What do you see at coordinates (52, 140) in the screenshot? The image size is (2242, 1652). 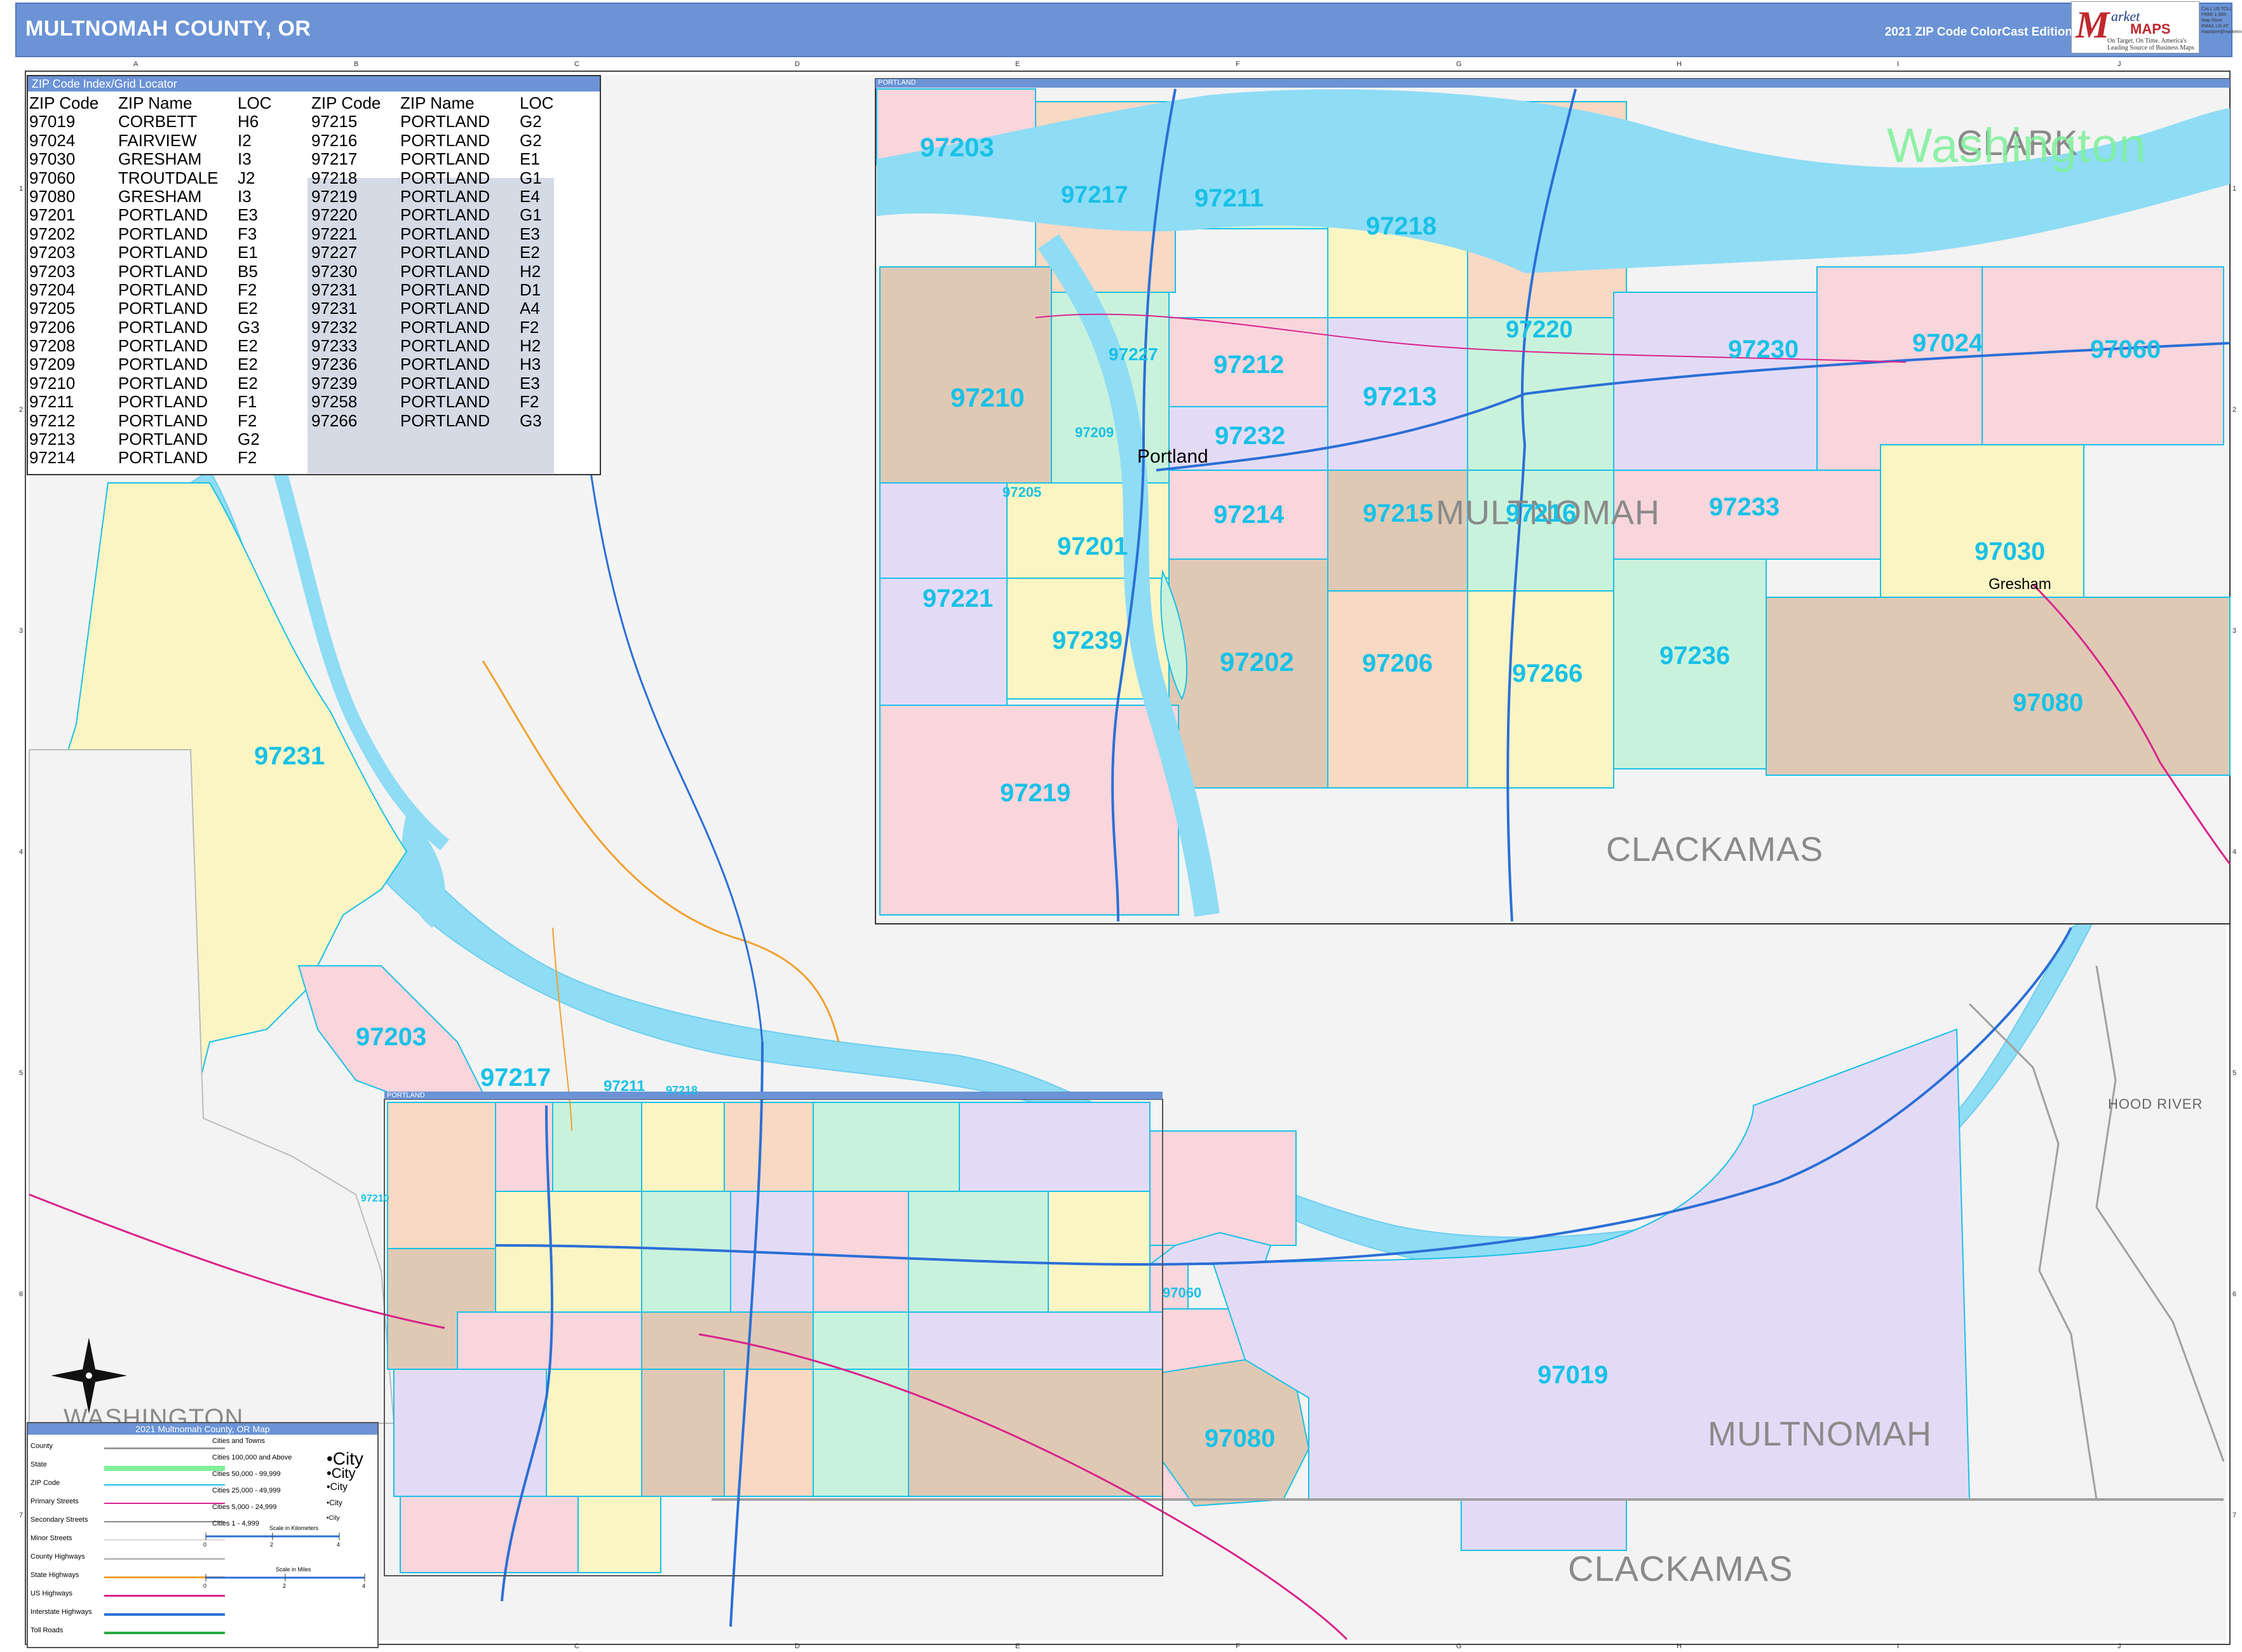 I see `zip-code-cell: 97024` at bounding box center [52, 140].